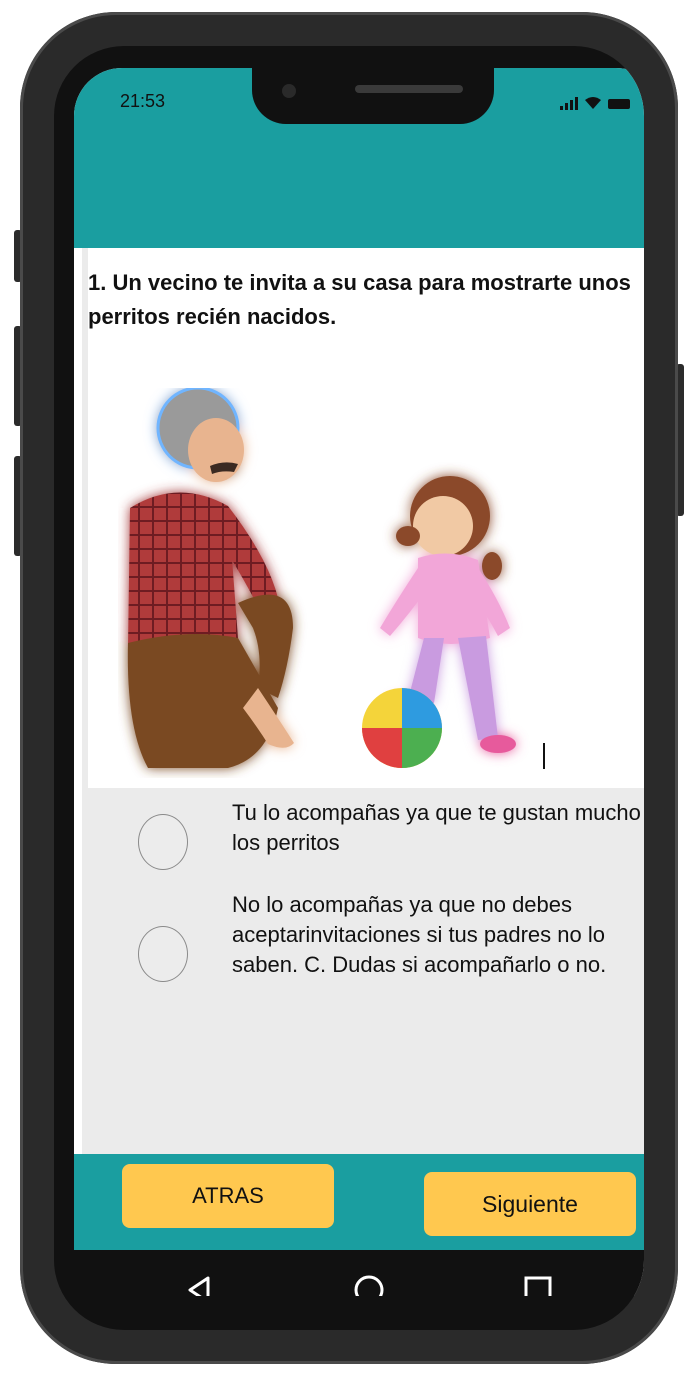  What do you see at coordinates (619, 104) in the screenshot?
I see `battery-icon` at bounding box center [619, 104].